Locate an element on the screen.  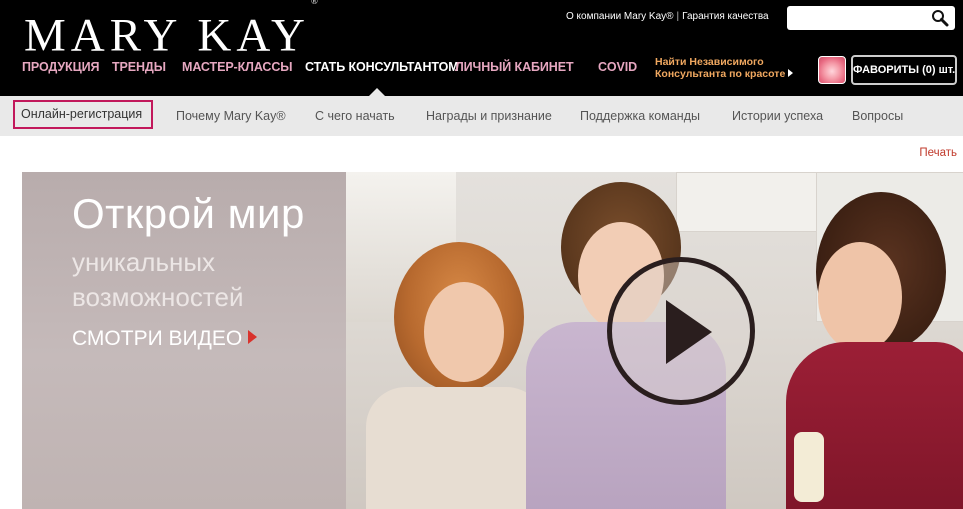
video-play-button is located at coordinates (681, 331).